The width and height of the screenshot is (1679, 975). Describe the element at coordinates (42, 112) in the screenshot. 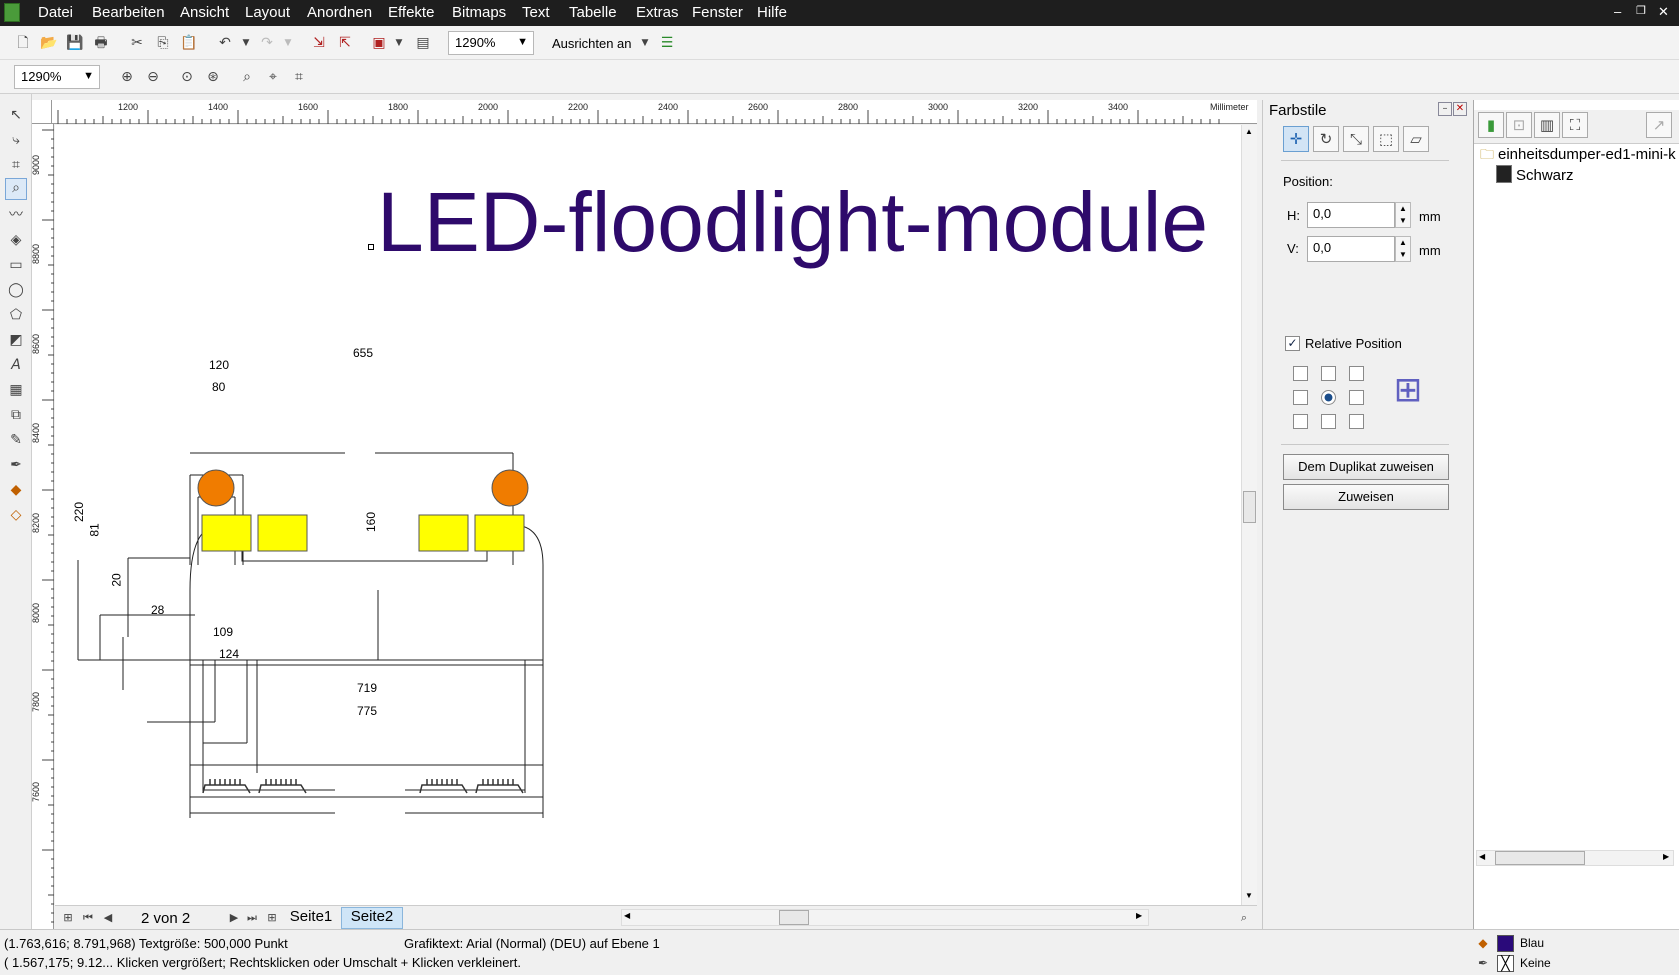

I see `ruler-origin` at that location.